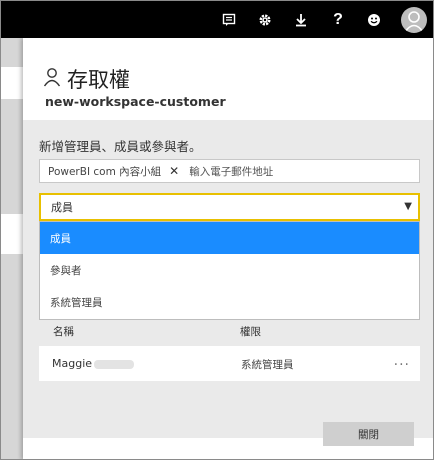  I want to click on gear-icon, so click(265, 20).